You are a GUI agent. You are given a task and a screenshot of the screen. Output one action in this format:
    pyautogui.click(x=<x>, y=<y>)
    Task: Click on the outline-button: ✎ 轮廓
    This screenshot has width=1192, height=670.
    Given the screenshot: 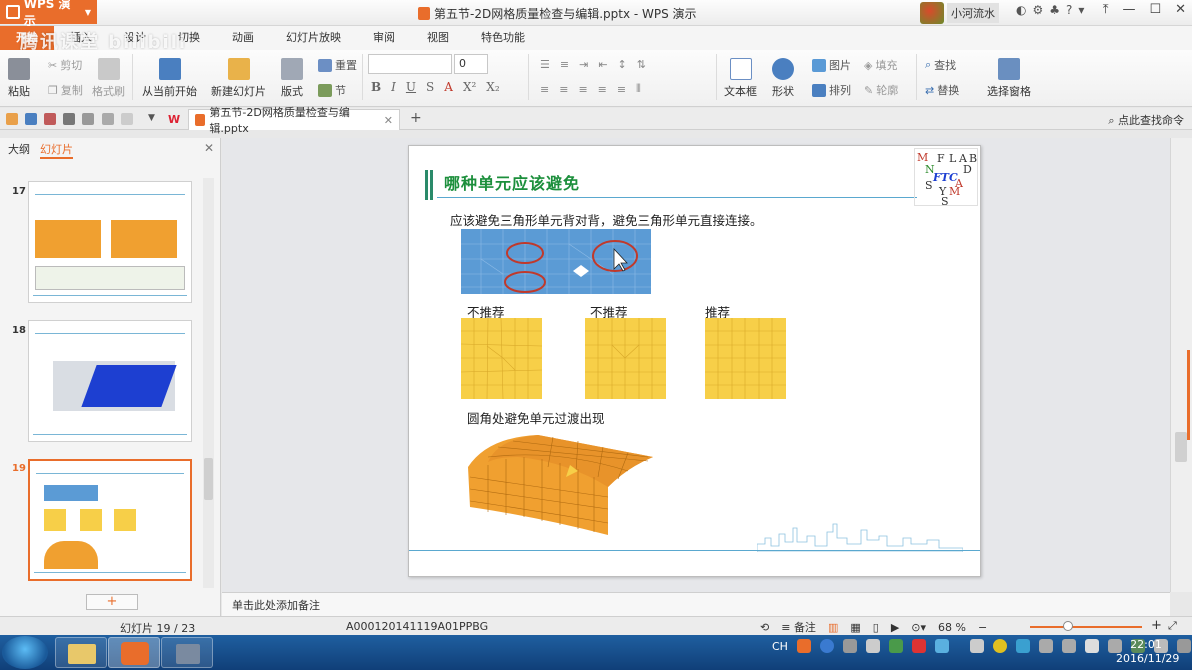 What is the action you would take?
    pyautogui.click(x=881, y=90)
    